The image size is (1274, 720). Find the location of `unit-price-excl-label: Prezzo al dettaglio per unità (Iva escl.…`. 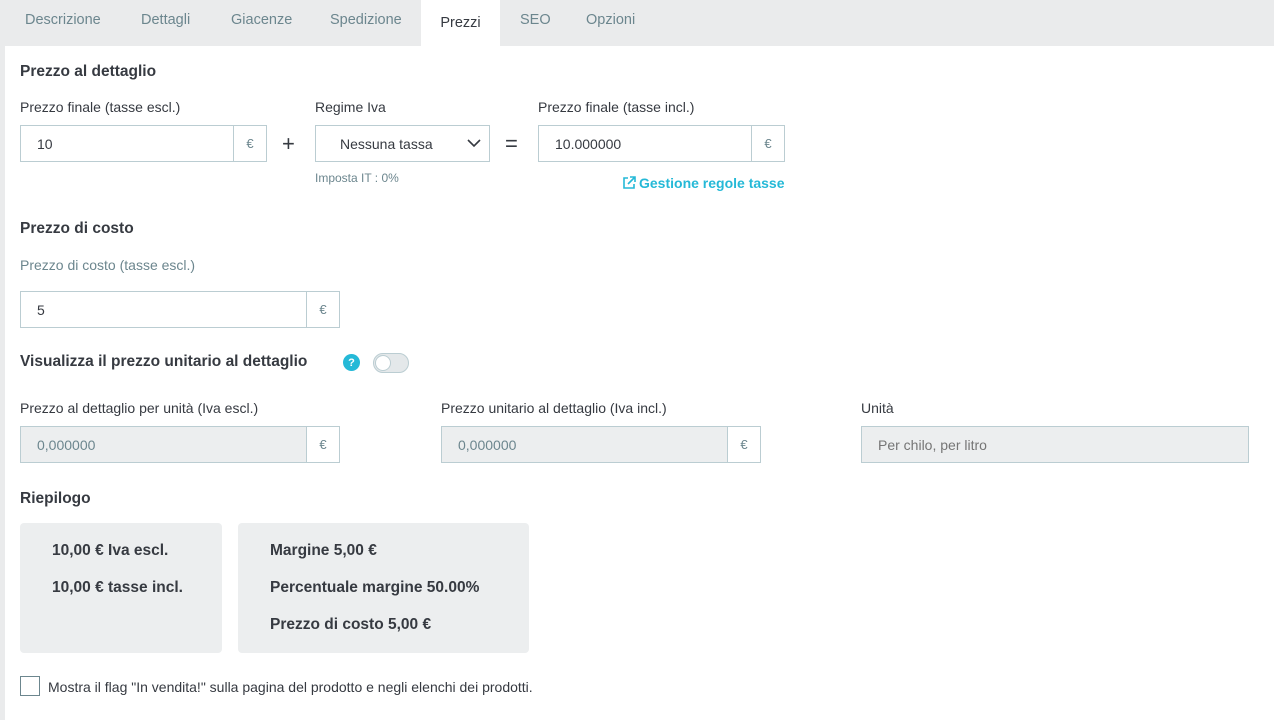

unit-price-excl-label: Prezzo al dettaglio per unità (Iva escl.… is located at coordinates (139, 408).